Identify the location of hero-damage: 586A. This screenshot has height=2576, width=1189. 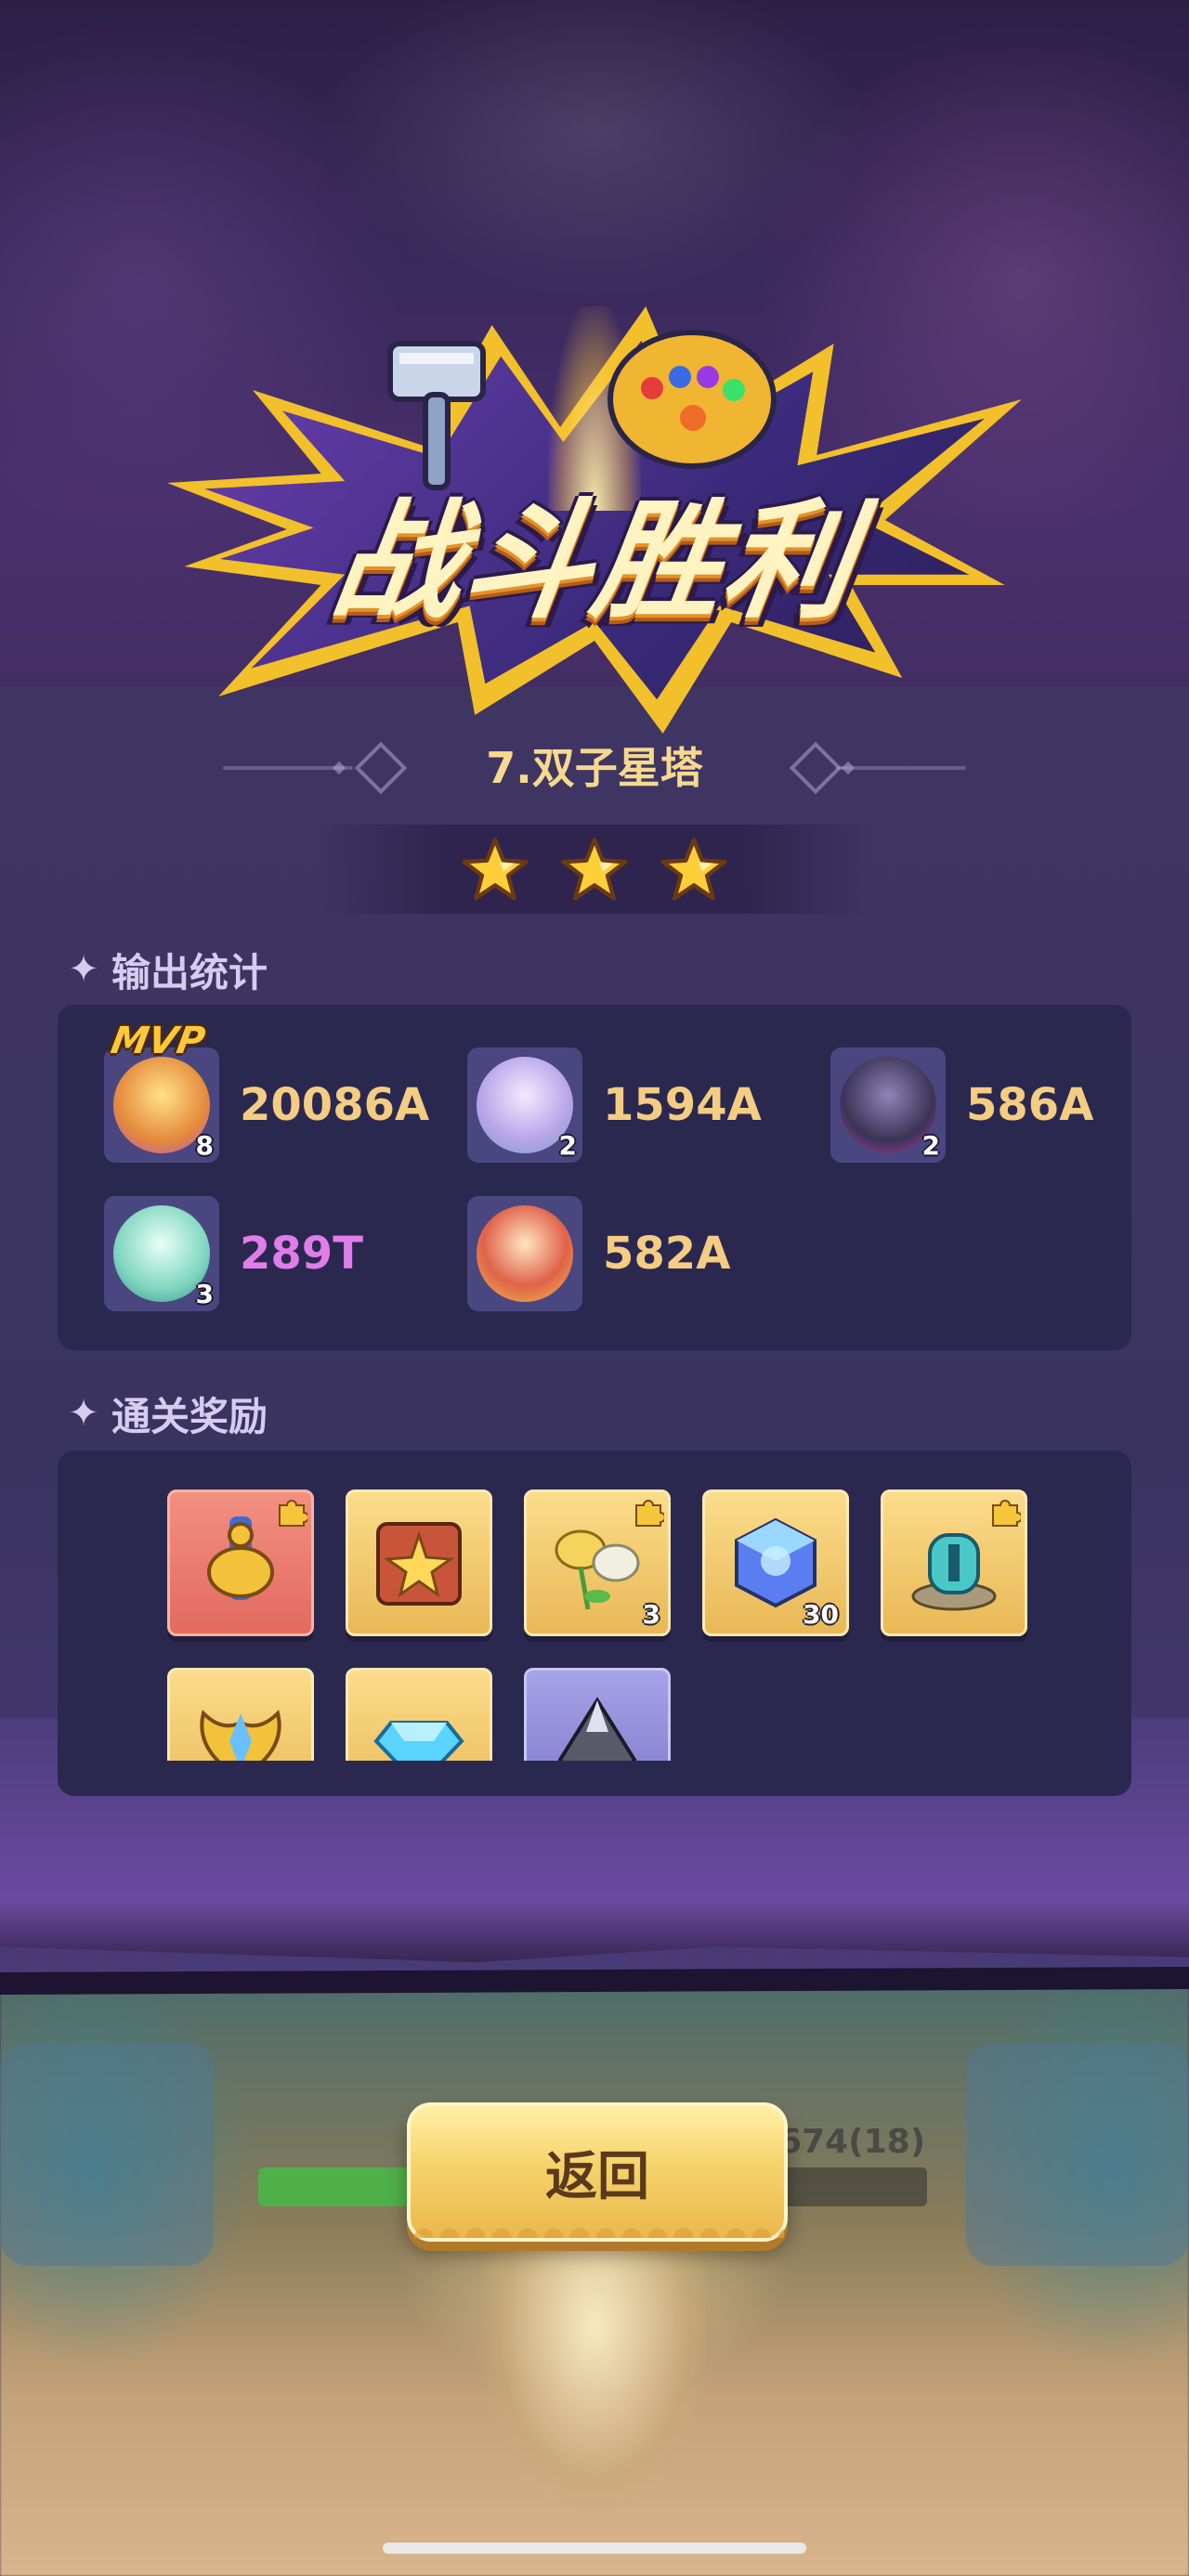
(1030, 1105).